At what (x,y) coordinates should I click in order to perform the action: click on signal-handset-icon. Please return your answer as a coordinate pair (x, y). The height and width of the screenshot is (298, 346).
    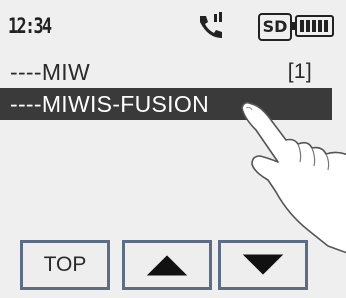
    Looking at the image, I should click on (211, 25).